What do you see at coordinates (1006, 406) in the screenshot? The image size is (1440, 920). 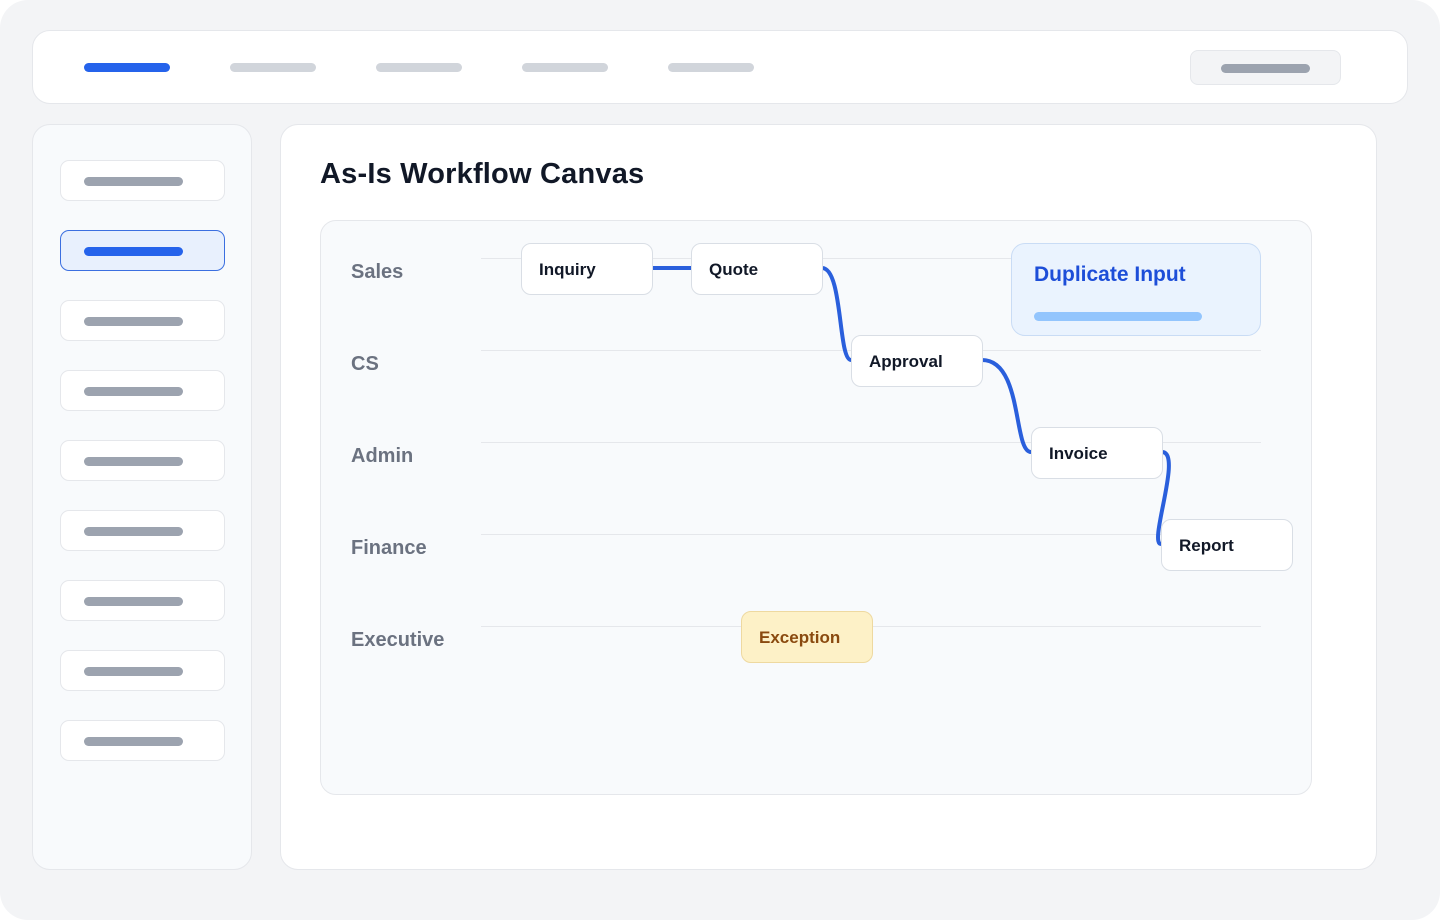 I see `connector-approval-invoice` at bounding box center [1006, 406].